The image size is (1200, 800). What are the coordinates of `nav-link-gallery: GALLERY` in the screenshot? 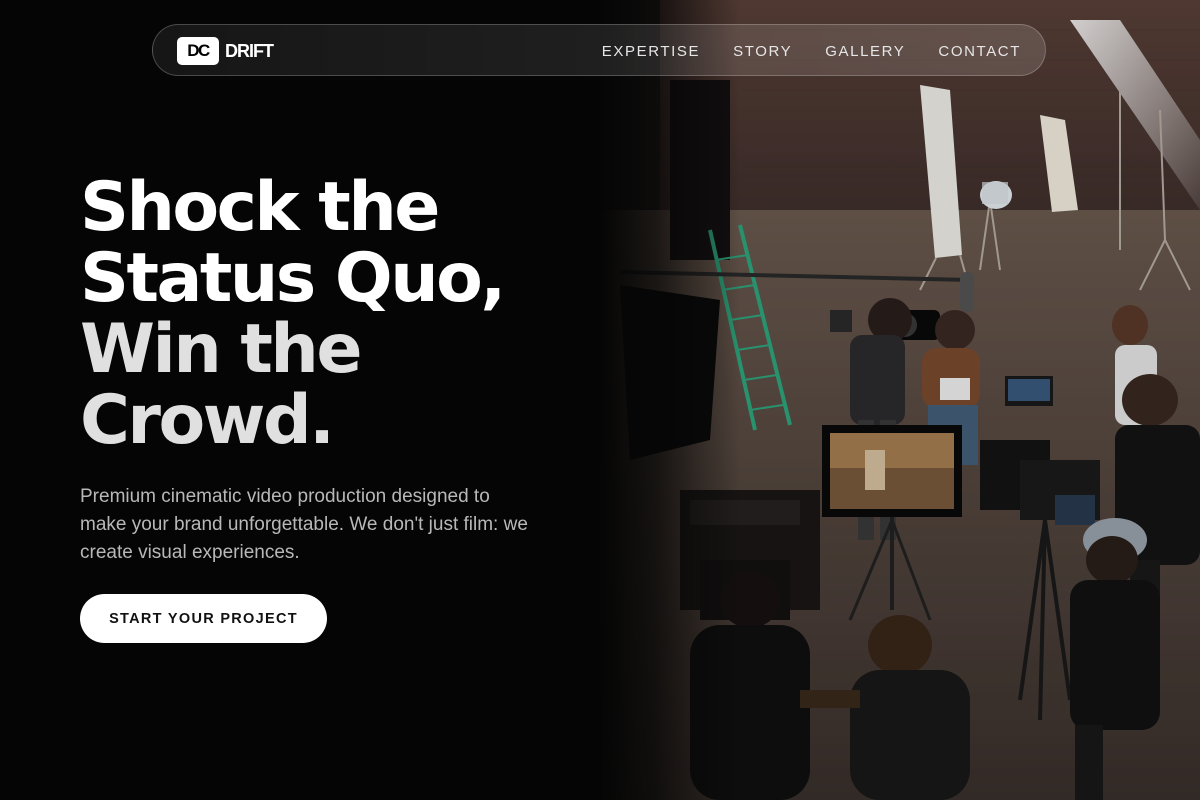 It's located at (865, 51).